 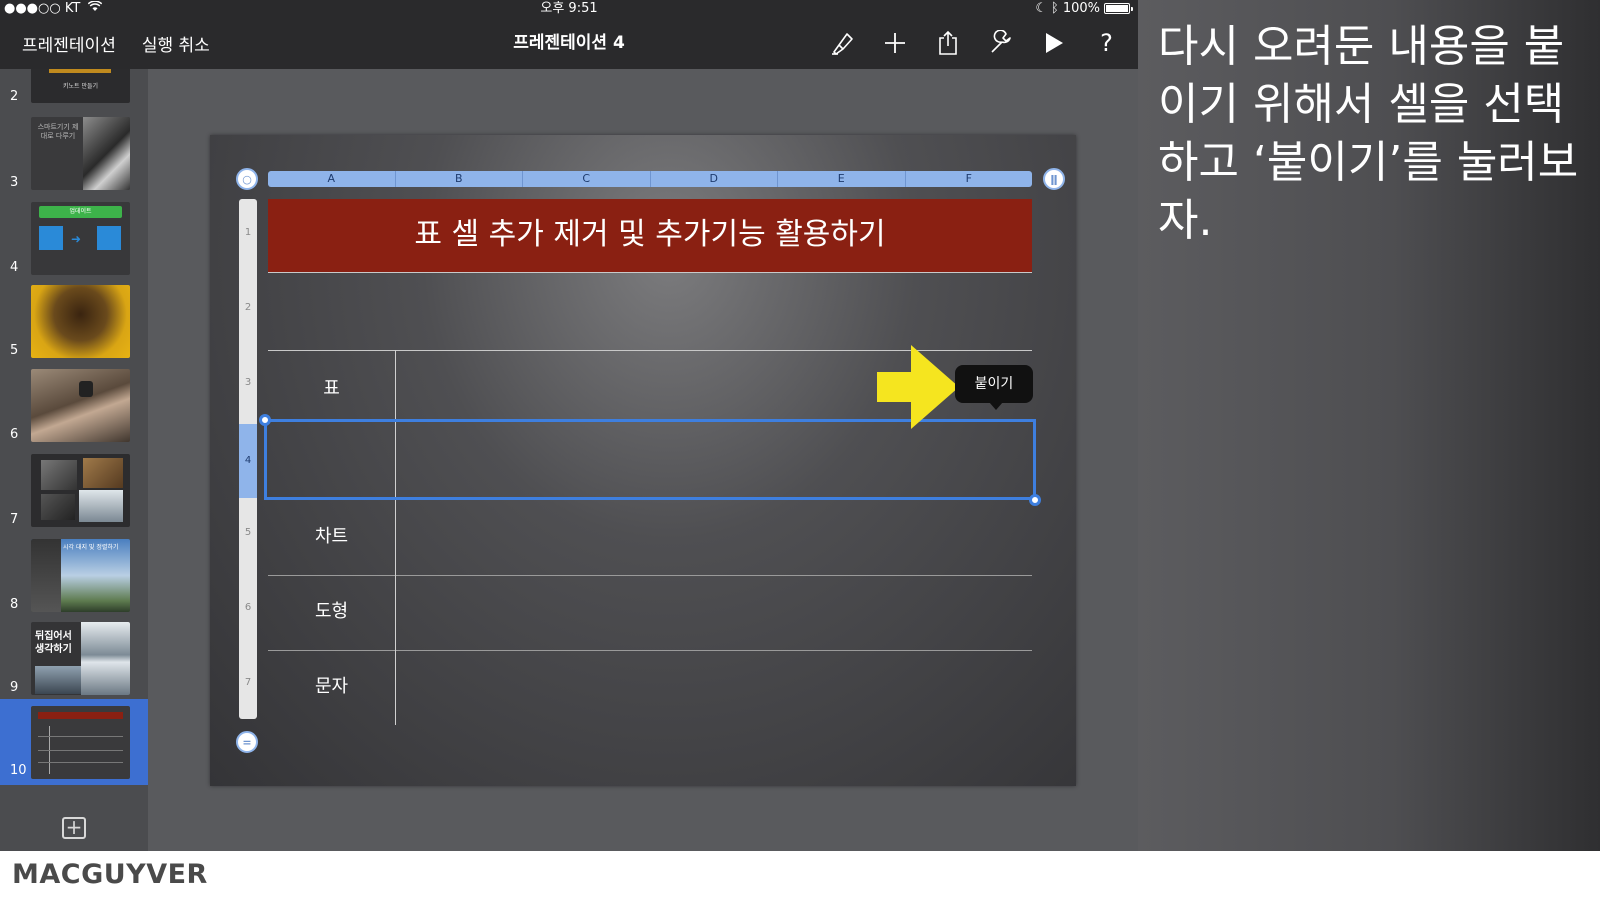 I want to click on slide-thumbnail-row: 7, so click(x=74, y=492).